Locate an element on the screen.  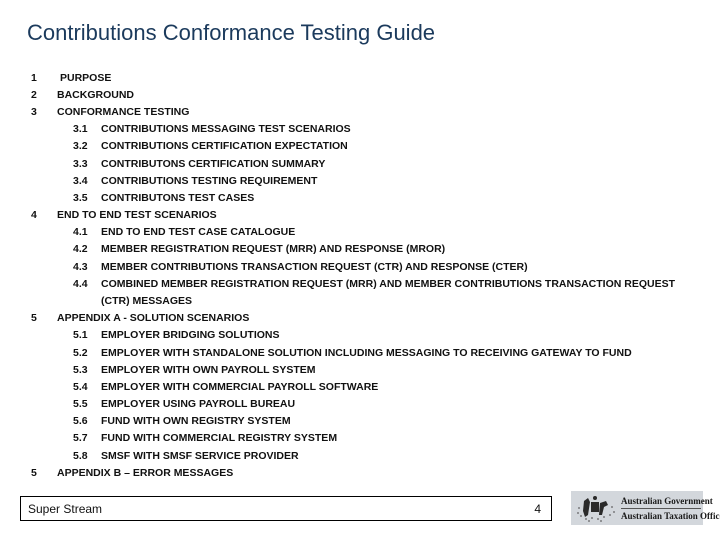
toc-entry-title: END TO END TEST SCENARIOS is located at coordinates (137, 215).